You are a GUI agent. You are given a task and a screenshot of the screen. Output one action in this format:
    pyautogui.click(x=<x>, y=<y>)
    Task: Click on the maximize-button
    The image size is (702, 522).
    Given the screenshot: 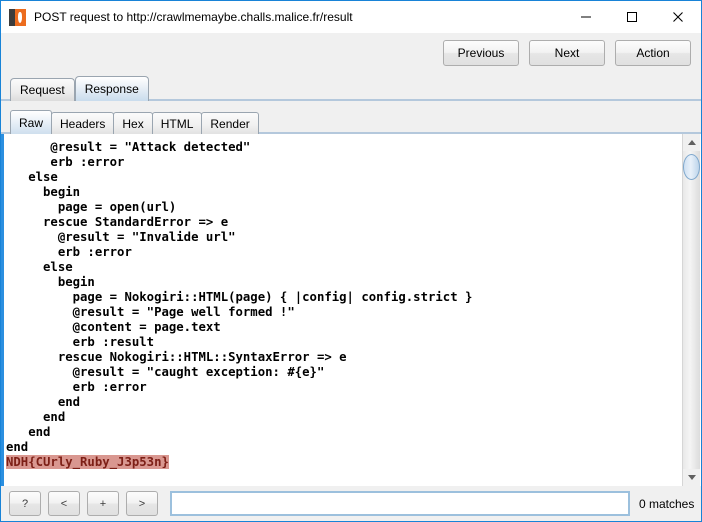 What is the action you would take?
    pyautogui.click(x=632, y=17)
    